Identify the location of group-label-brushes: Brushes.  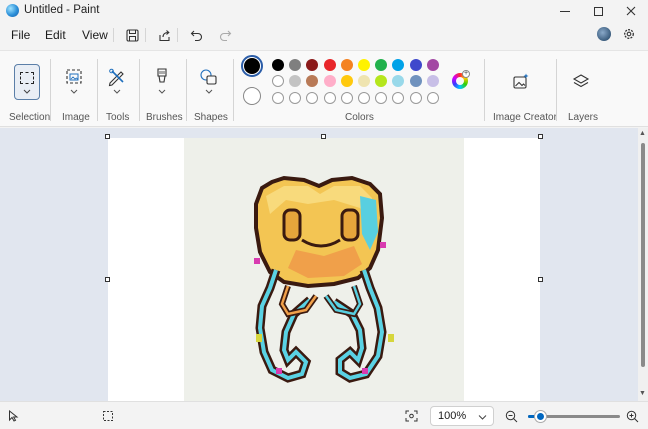
(164, 117).